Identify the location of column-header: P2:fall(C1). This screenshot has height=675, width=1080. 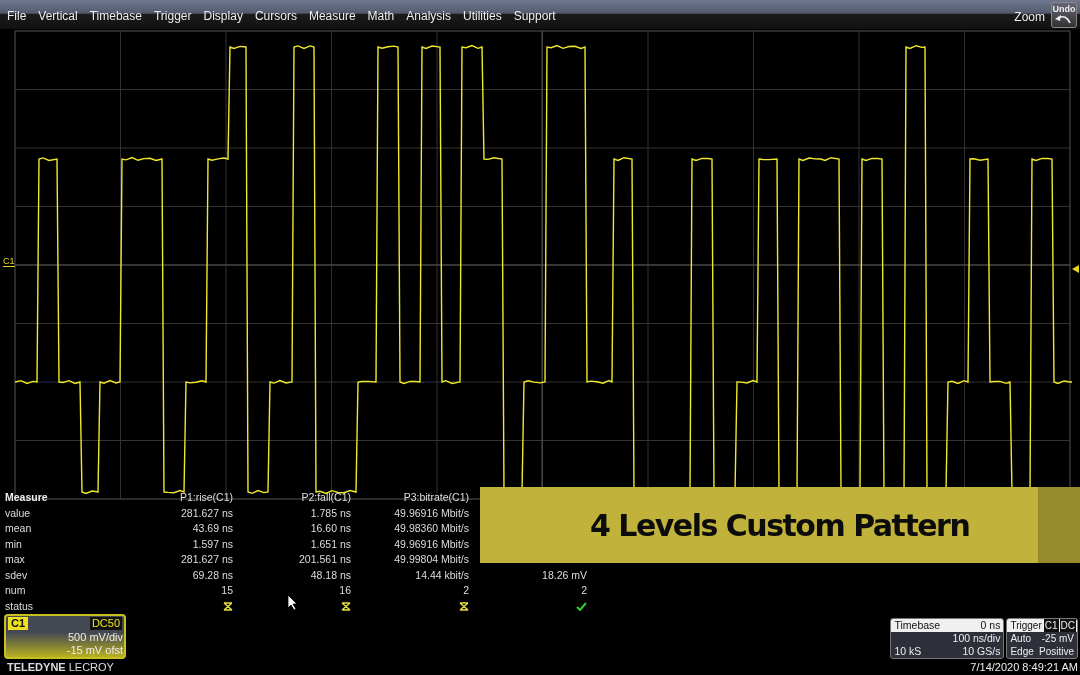
(325, 497).